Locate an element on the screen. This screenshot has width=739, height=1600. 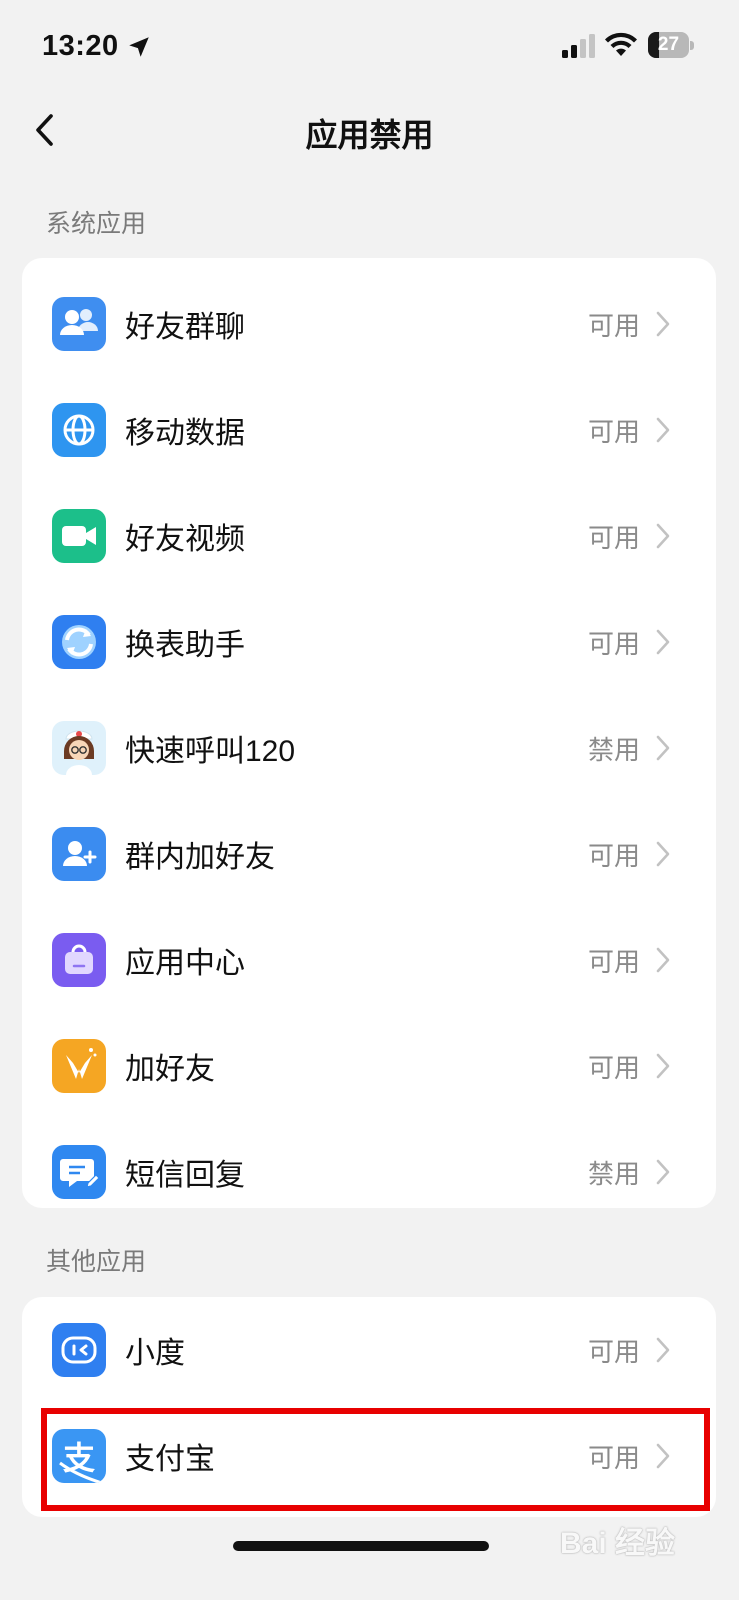
app-row-xiaodu: 小度 可用 is located at coordinates (369, 1350).